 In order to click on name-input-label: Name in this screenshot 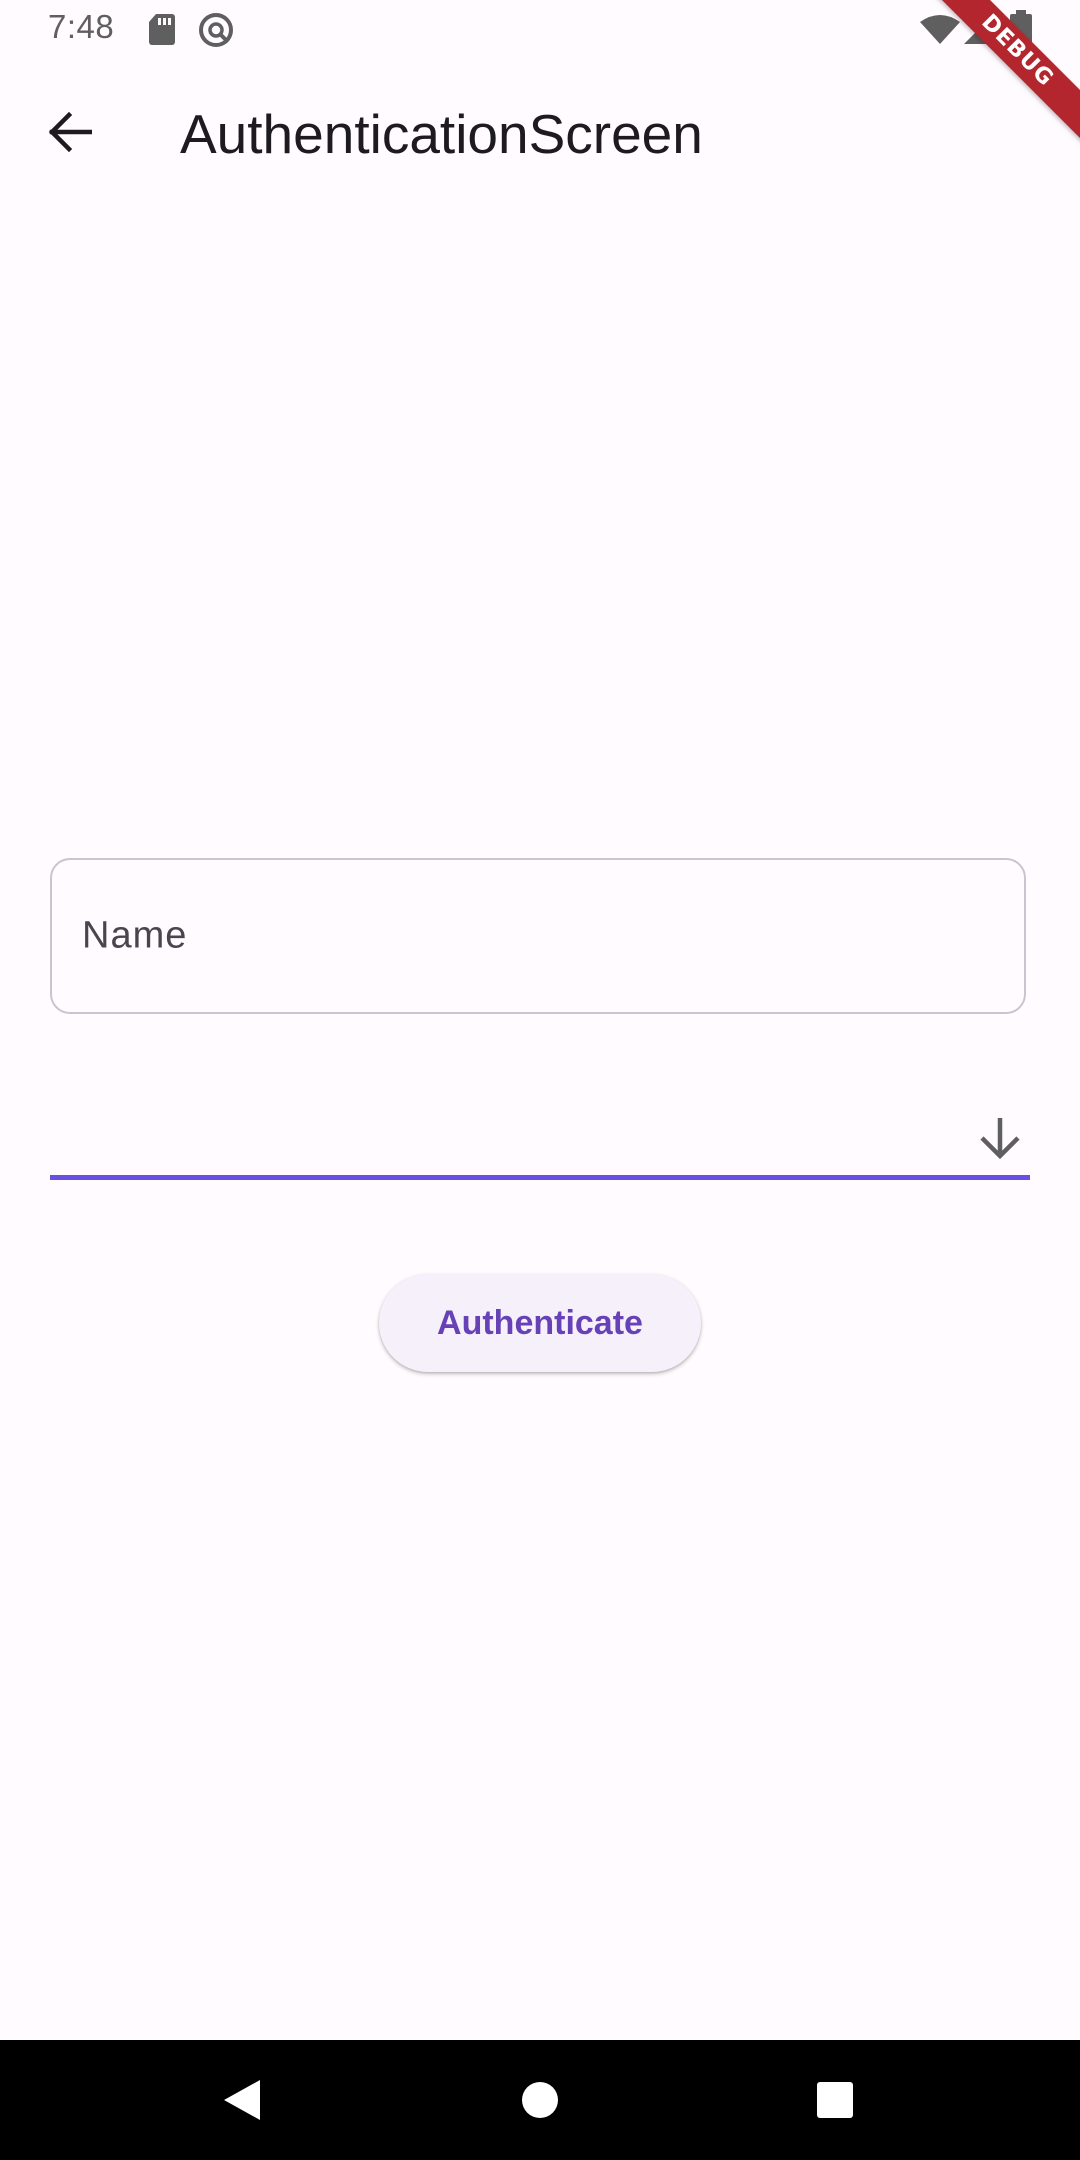, I will do `click(135, 935)`.